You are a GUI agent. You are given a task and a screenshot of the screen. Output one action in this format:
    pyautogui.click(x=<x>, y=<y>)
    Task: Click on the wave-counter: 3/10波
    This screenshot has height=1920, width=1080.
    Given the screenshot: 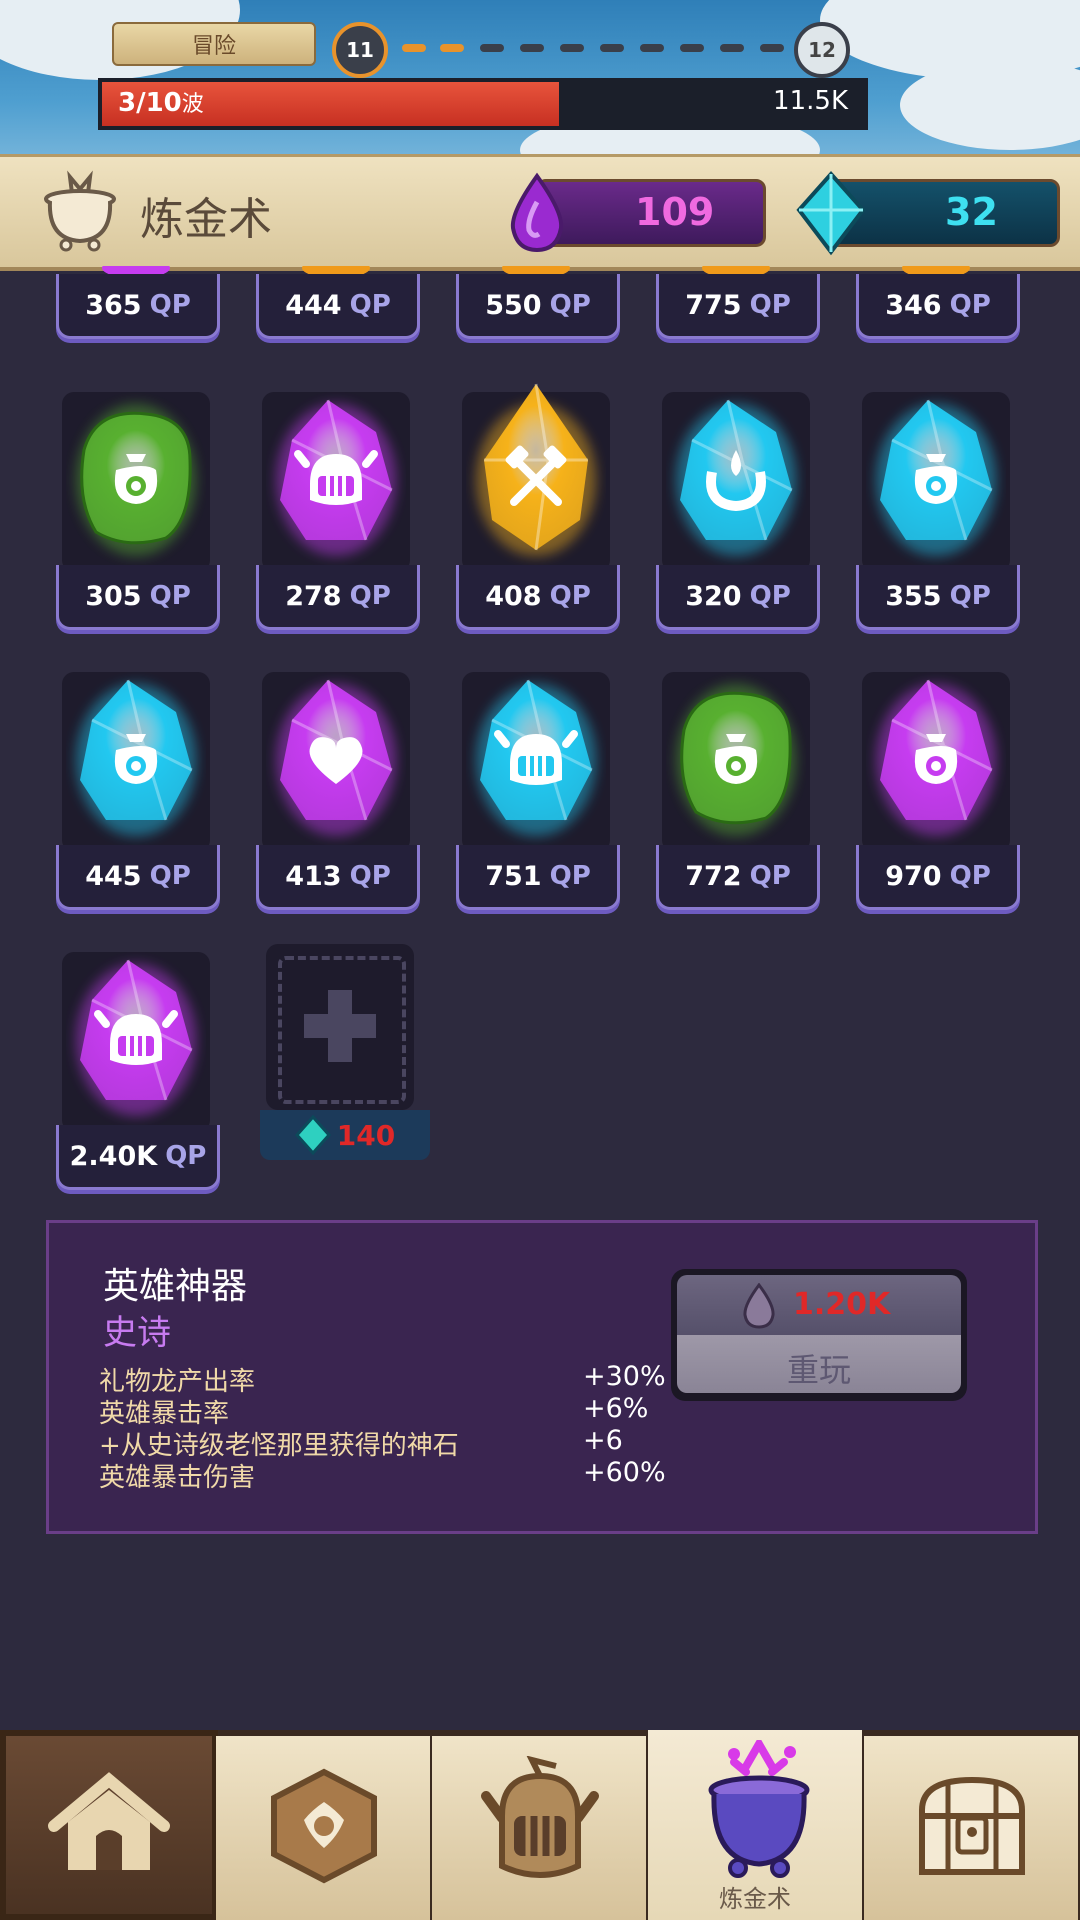 What is the action you would take?
    pyautogui.click(x=161, y=103)
    